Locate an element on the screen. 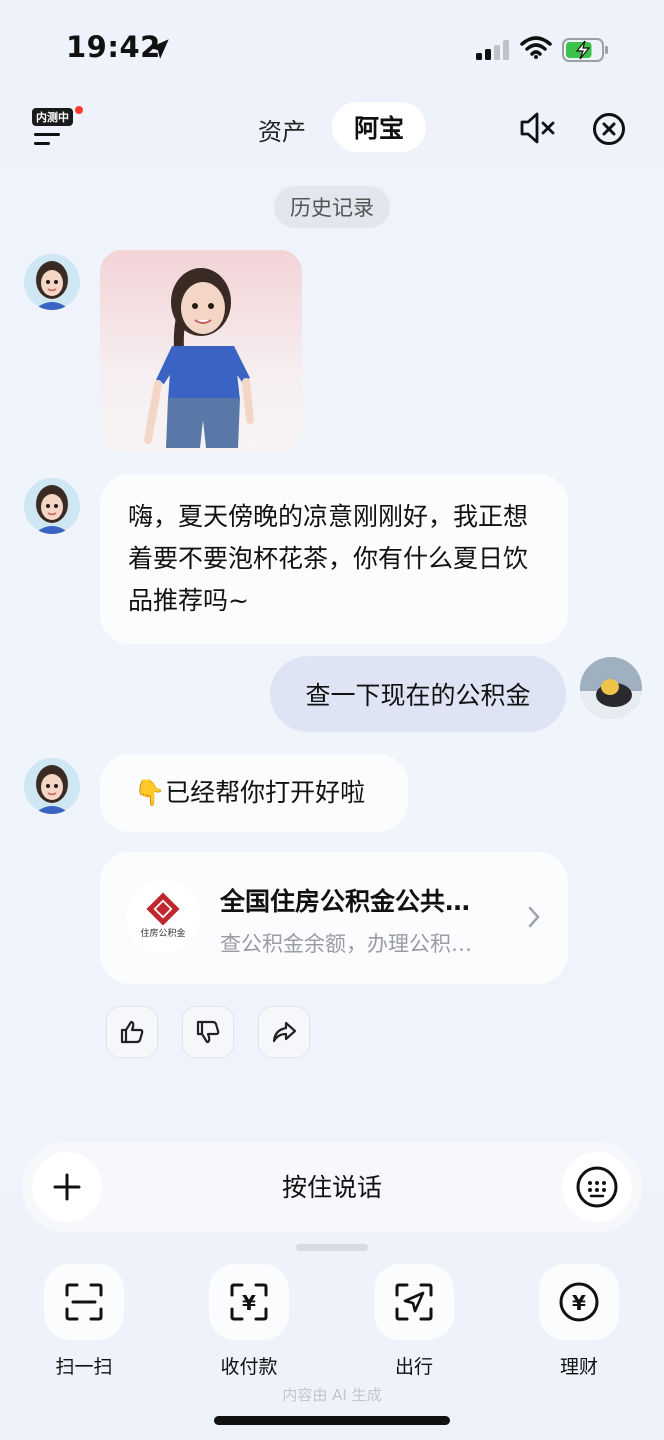 This screenshot has width=664, height=1440. wifi-icon is located at coordinates (536, 47).